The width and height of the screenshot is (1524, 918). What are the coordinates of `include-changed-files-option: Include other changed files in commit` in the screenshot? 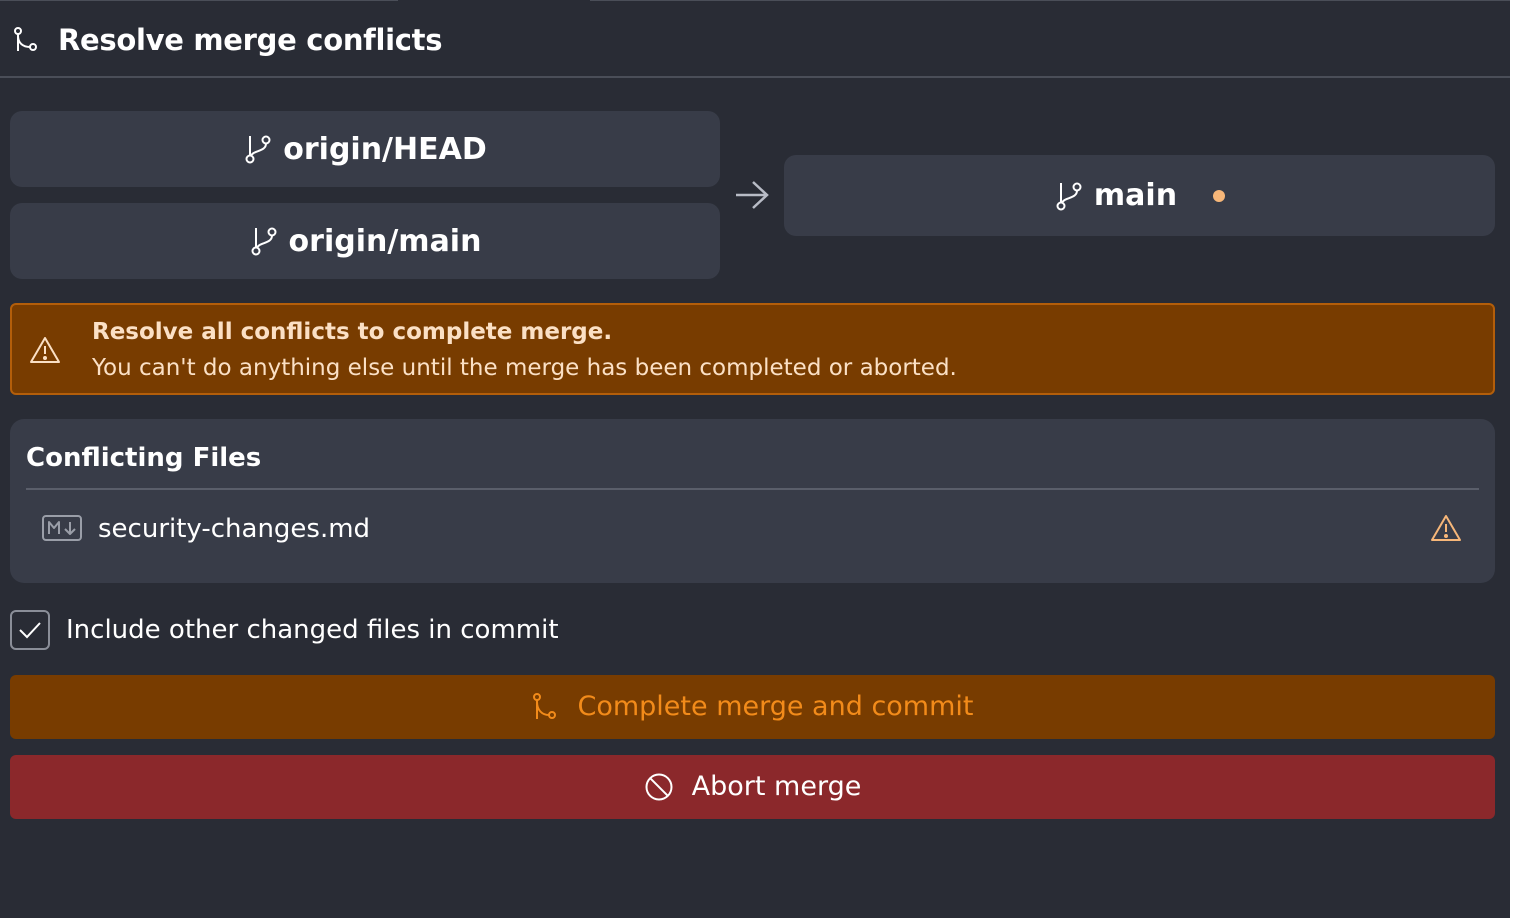 It's located at (284, 630).